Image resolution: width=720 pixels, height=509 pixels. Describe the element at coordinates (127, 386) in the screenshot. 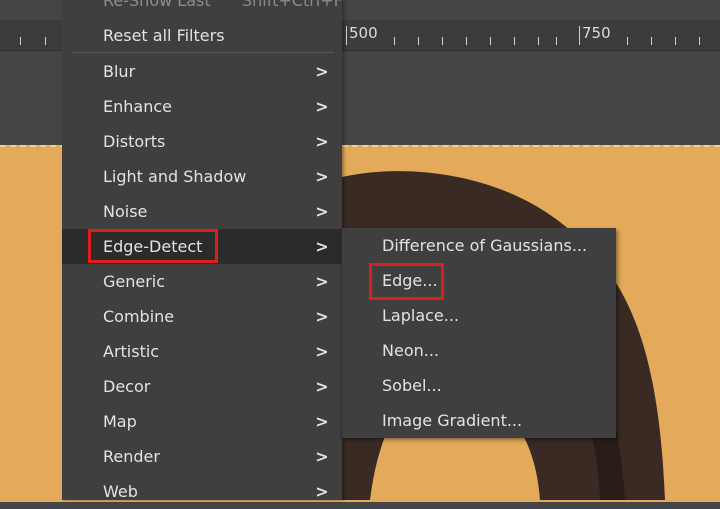

I see `menu-item-label: Decor` at that location.